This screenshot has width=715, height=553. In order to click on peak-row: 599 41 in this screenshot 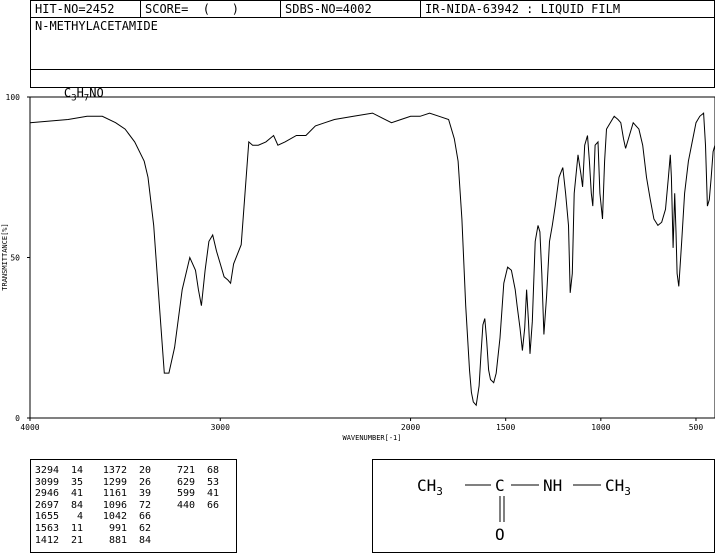, I will do `click(193, 494)`.